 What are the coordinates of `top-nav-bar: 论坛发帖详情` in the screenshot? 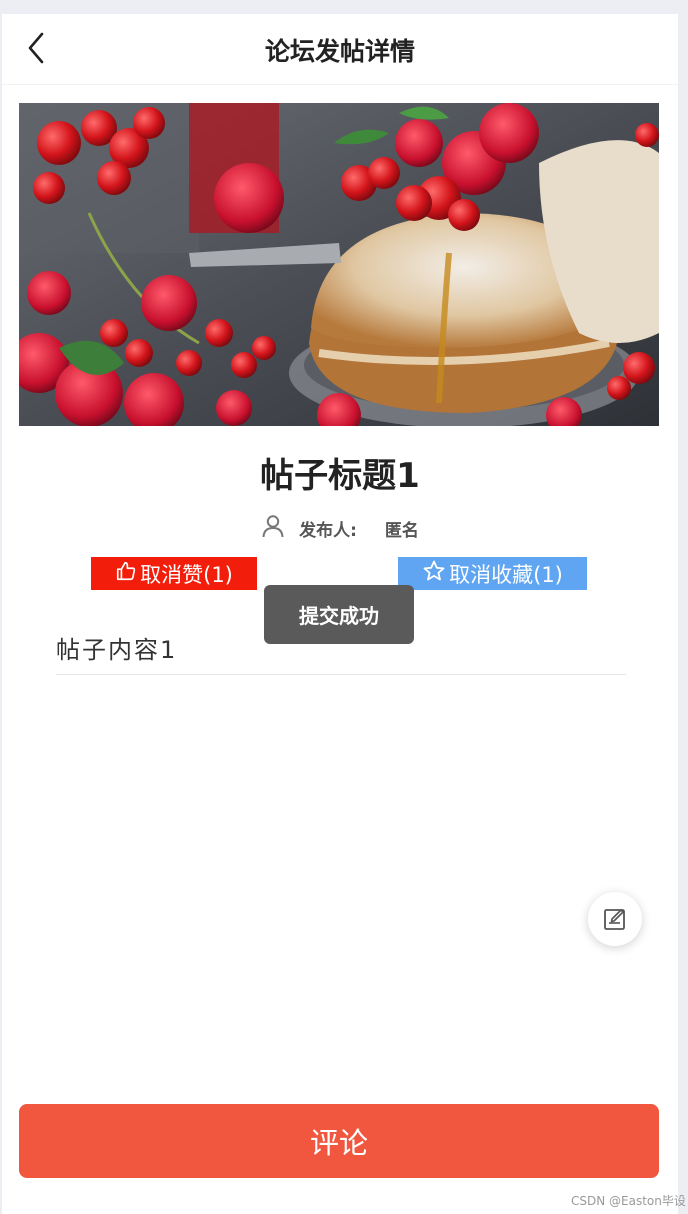 It's located at (340, 49).